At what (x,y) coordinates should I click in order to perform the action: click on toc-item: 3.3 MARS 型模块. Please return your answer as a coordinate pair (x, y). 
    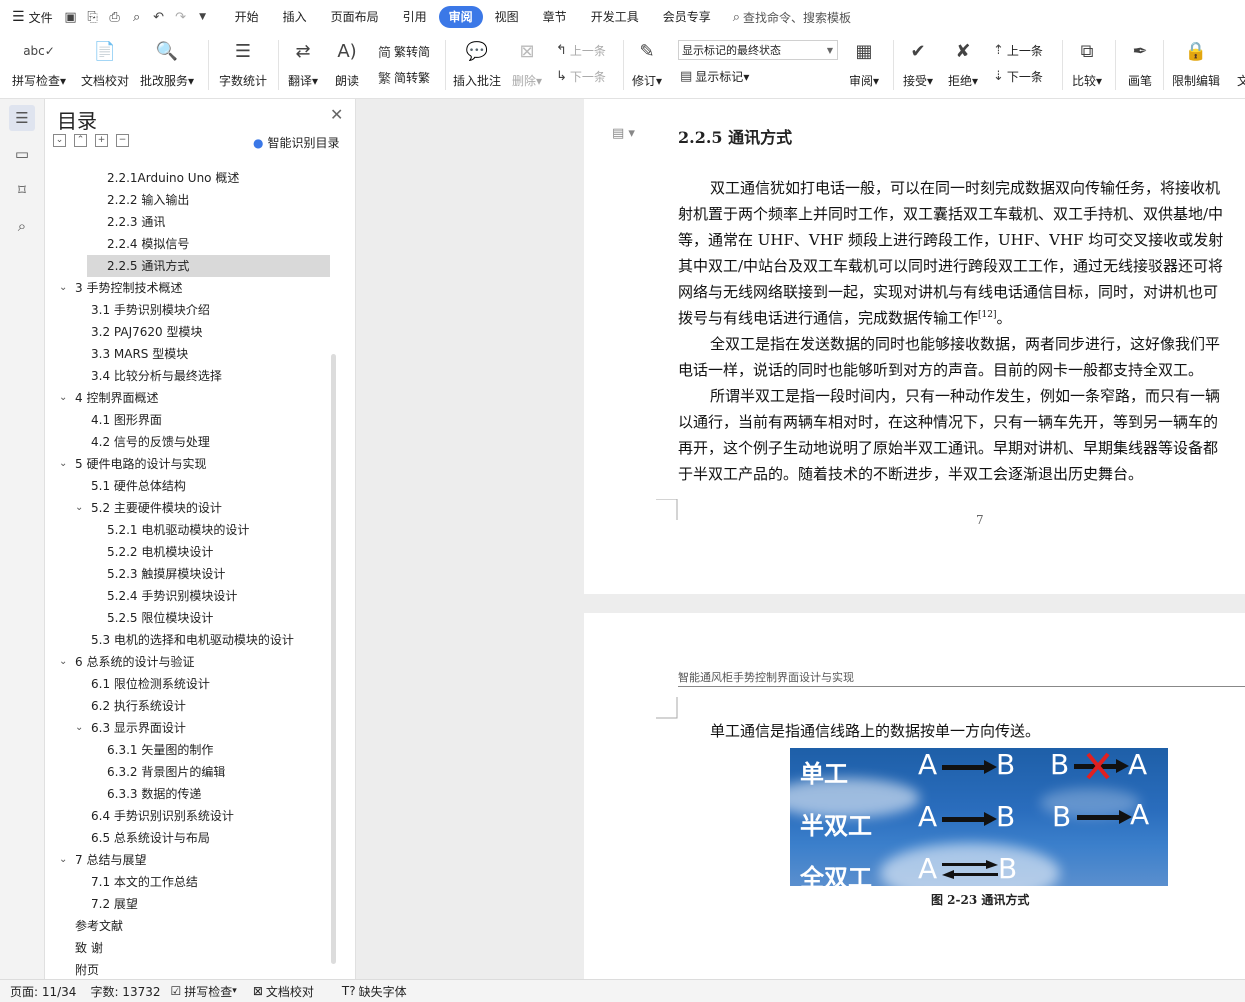
    Looking at the image, I should click on (195, 354).